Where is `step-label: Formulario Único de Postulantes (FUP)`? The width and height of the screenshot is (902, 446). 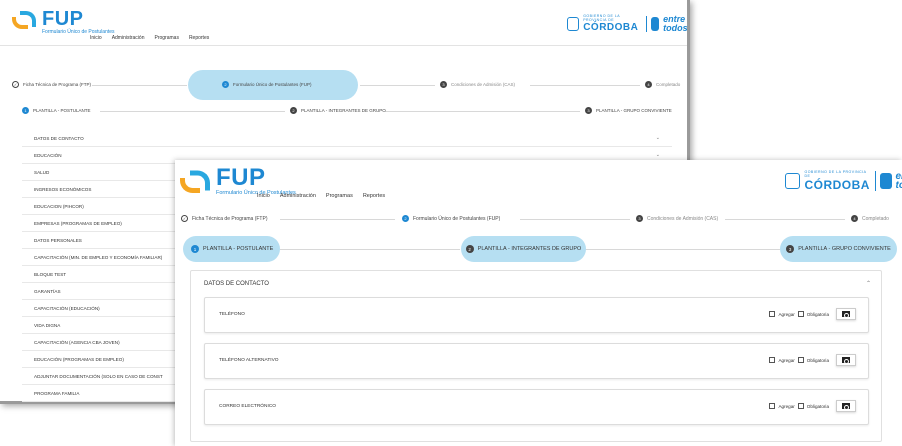
step-label: Formulario Único de Postulantes (FUP) is located at coordinates (457, 218).